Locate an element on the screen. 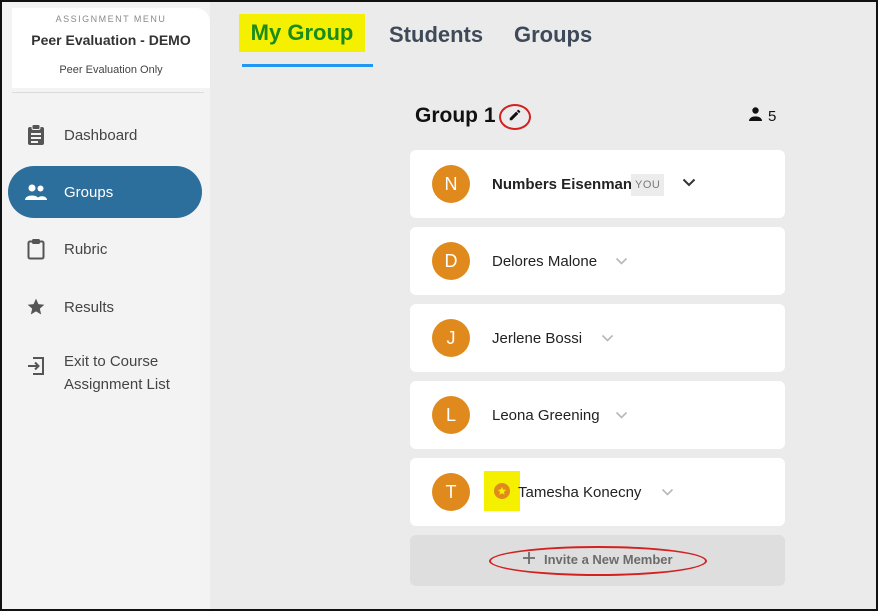 This screenshot has width=878, height=611. edit-group-name-button is located at coordinates (515, 117).